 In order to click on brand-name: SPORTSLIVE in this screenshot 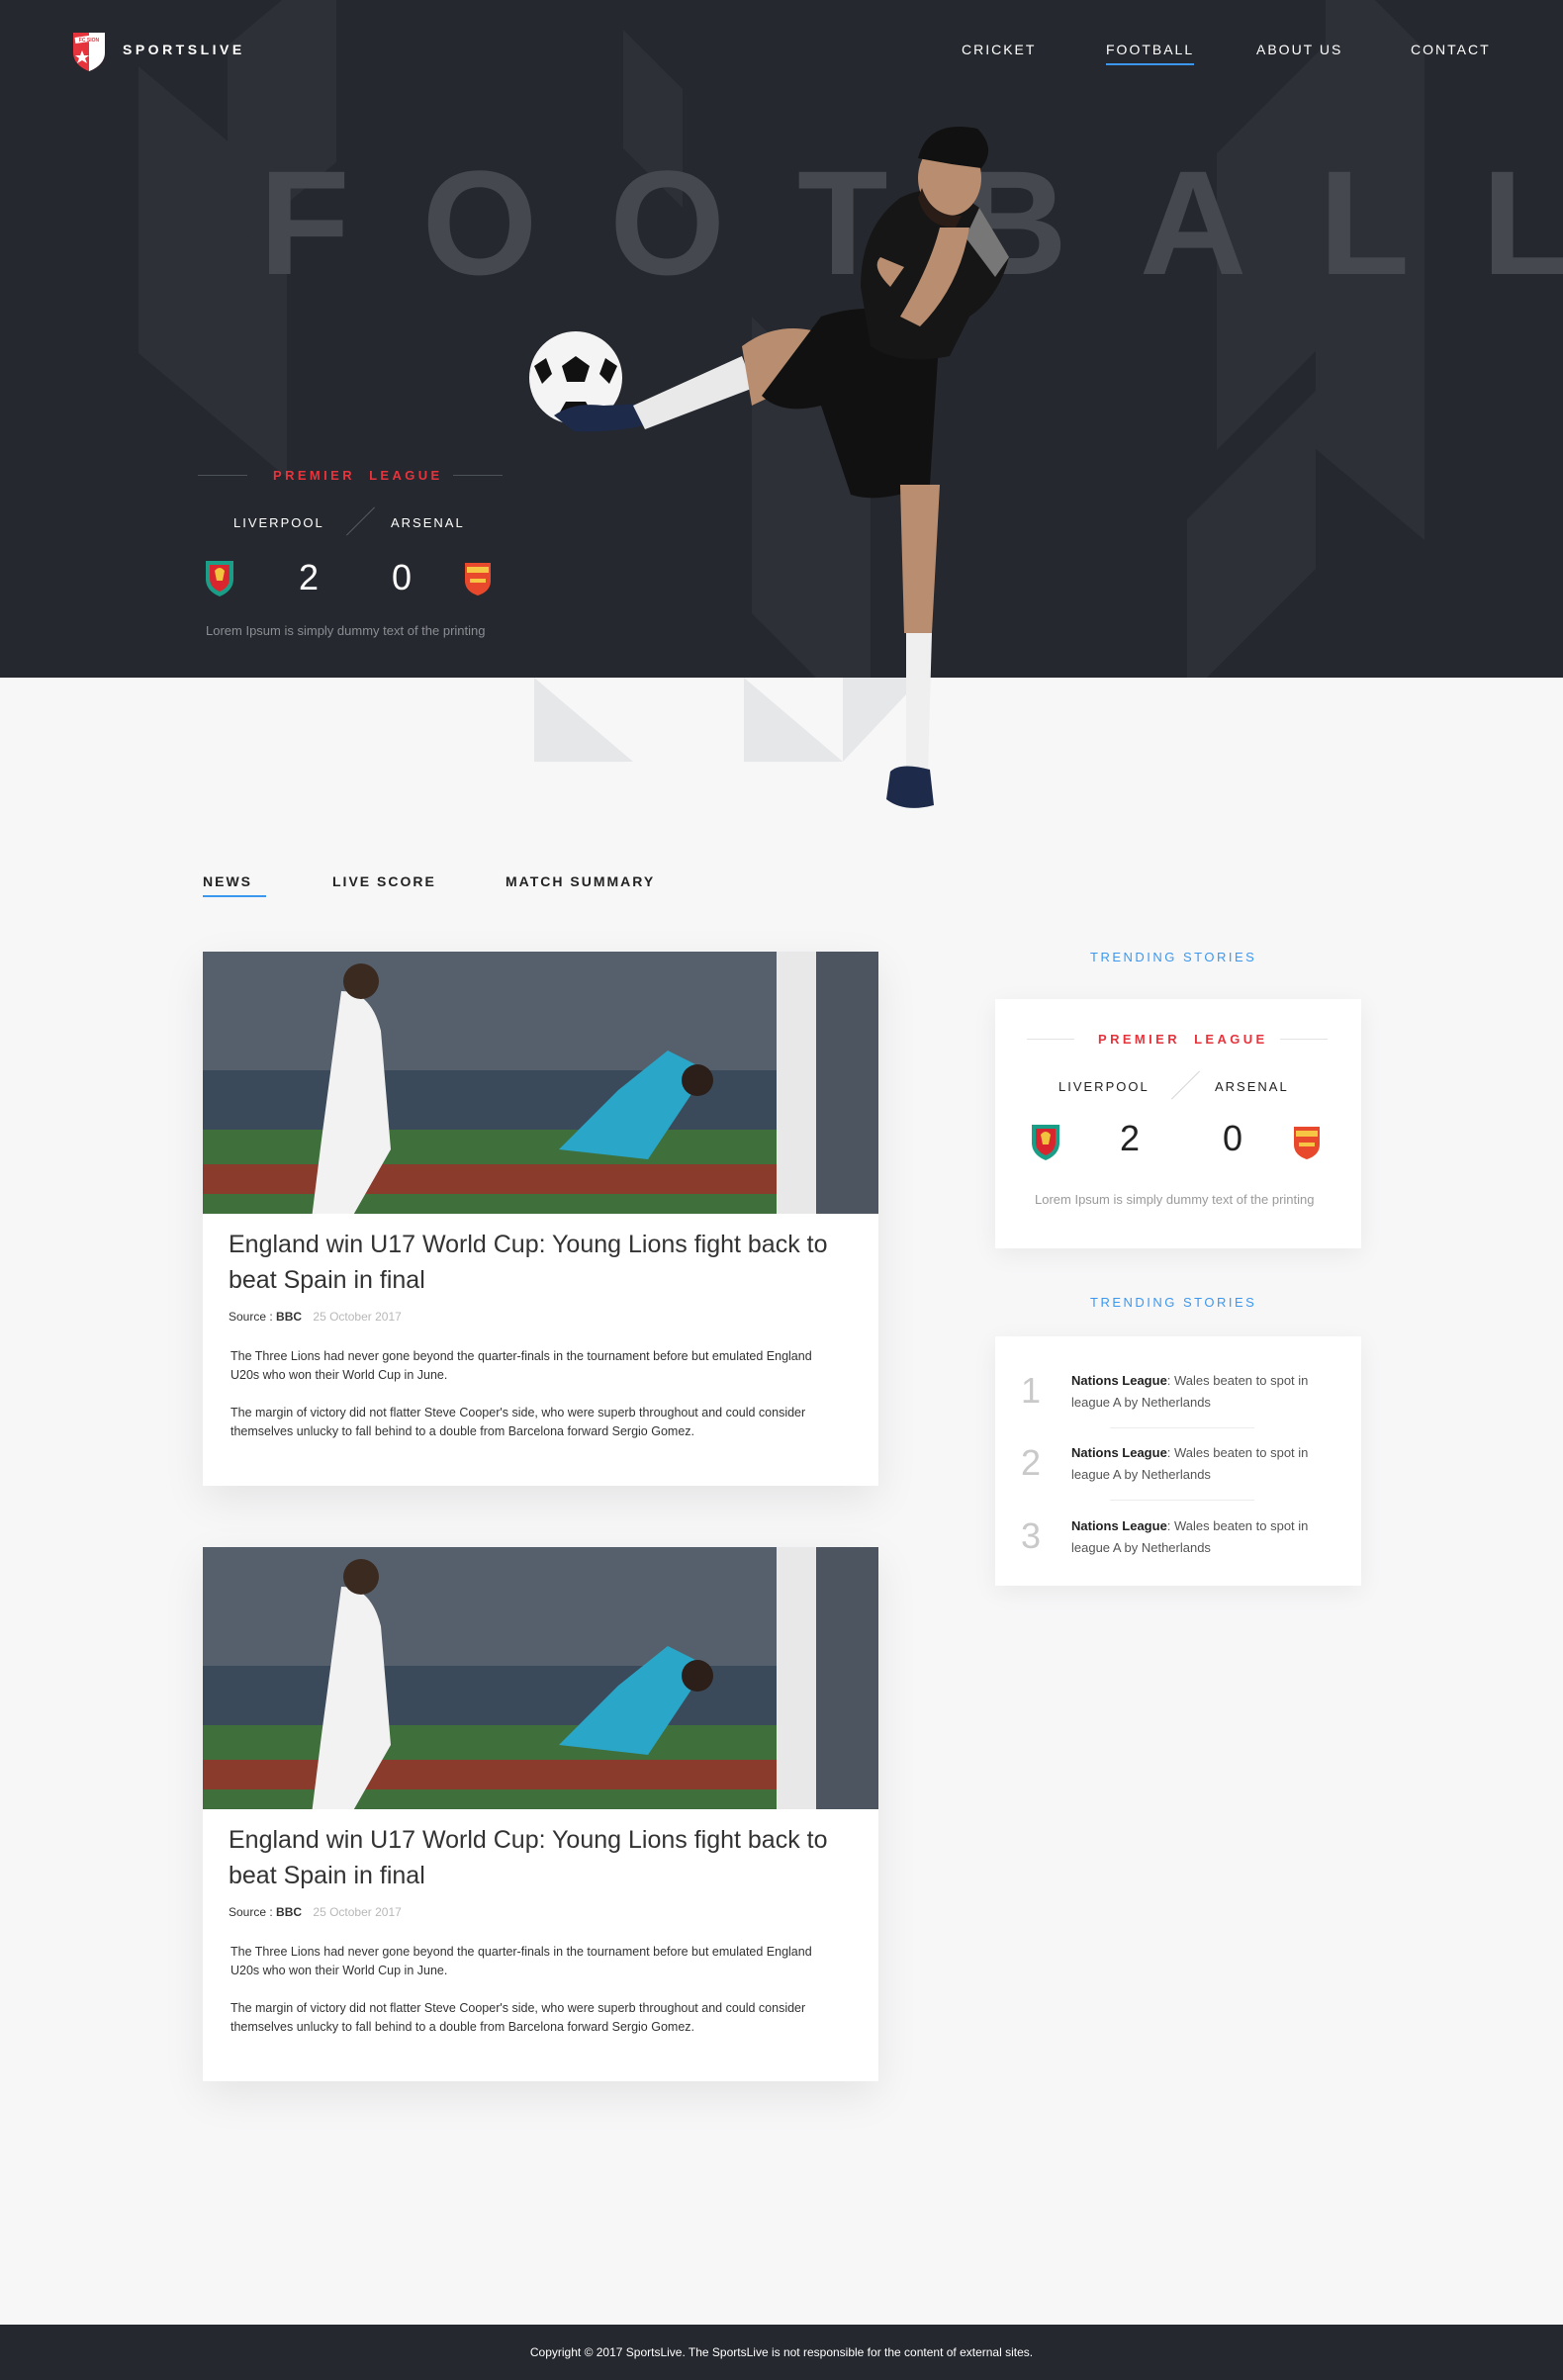, I will do `click(184, 49)`.